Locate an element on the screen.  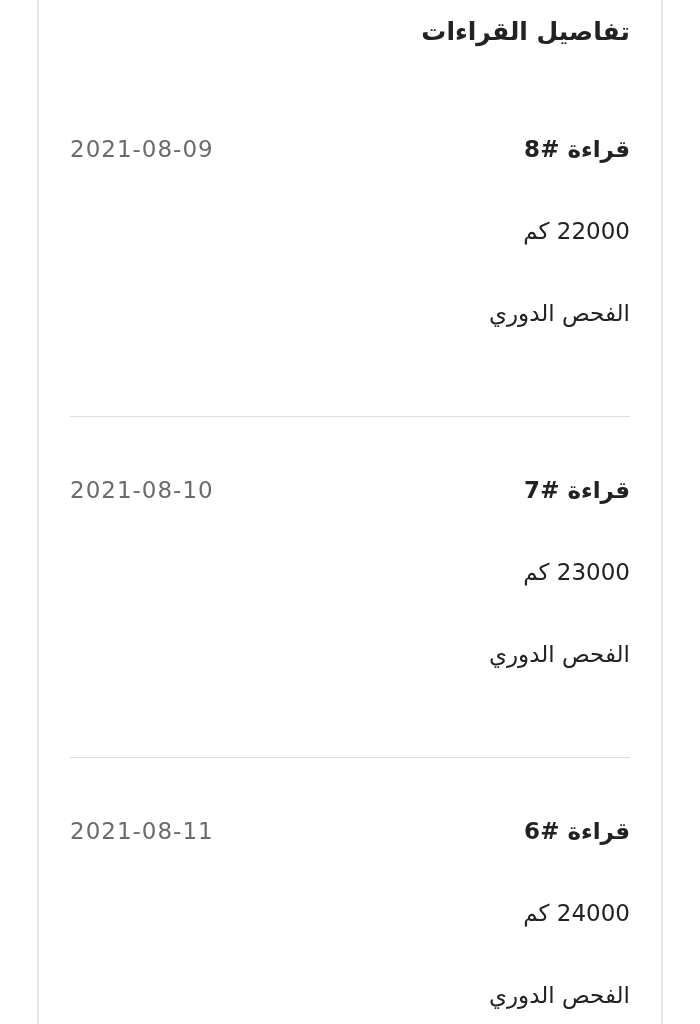
reading-title: قراءة #6 is located at coordinates (577, 831).